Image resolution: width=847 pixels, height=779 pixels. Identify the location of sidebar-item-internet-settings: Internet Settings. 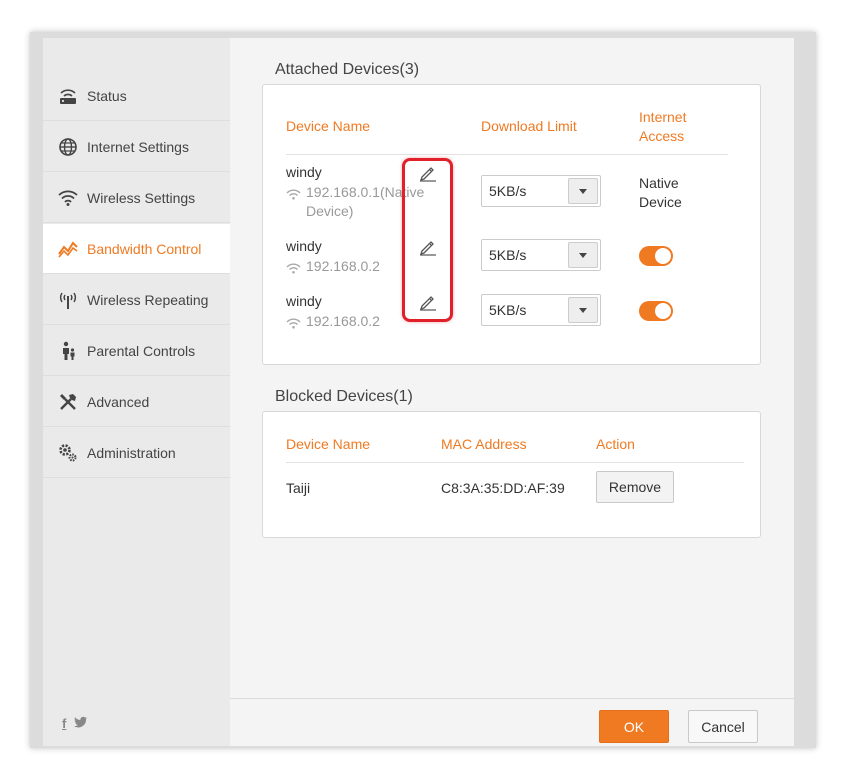
(136, 147).